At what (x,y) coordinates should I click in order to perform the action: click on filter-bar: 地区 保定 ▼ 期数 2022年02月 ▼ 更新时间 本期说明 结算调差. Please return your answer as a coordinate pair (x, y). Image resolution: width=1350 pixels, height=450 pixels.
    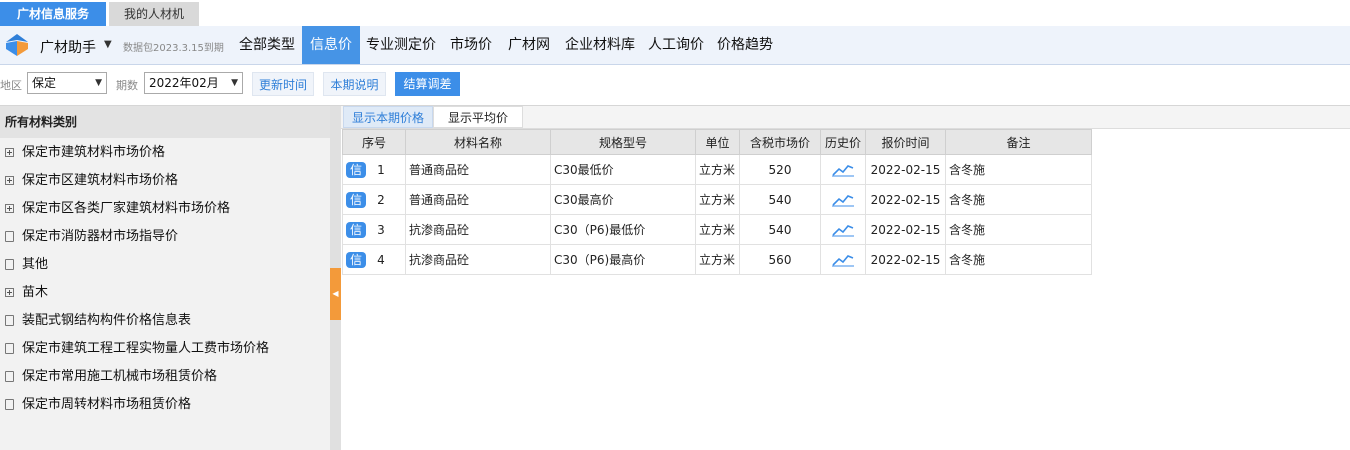
    Looking at the image, I should click on (675, 85).